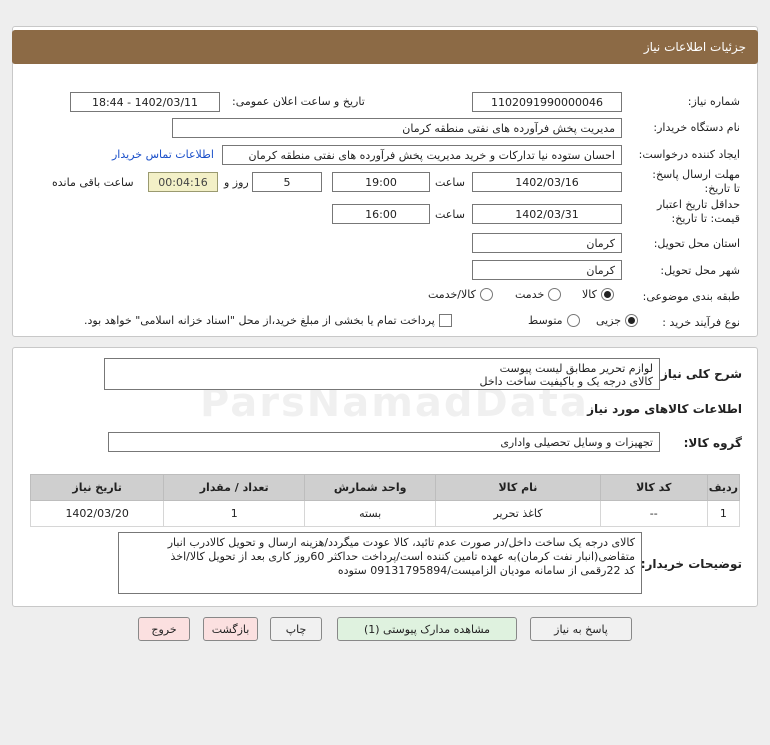 Image resolution: width=770 pixels, height=745 pixels. What do you see at coordinates (723, 487) in the screenshot?
I see `col-row: ردیف` at bounding box center [723, 487].